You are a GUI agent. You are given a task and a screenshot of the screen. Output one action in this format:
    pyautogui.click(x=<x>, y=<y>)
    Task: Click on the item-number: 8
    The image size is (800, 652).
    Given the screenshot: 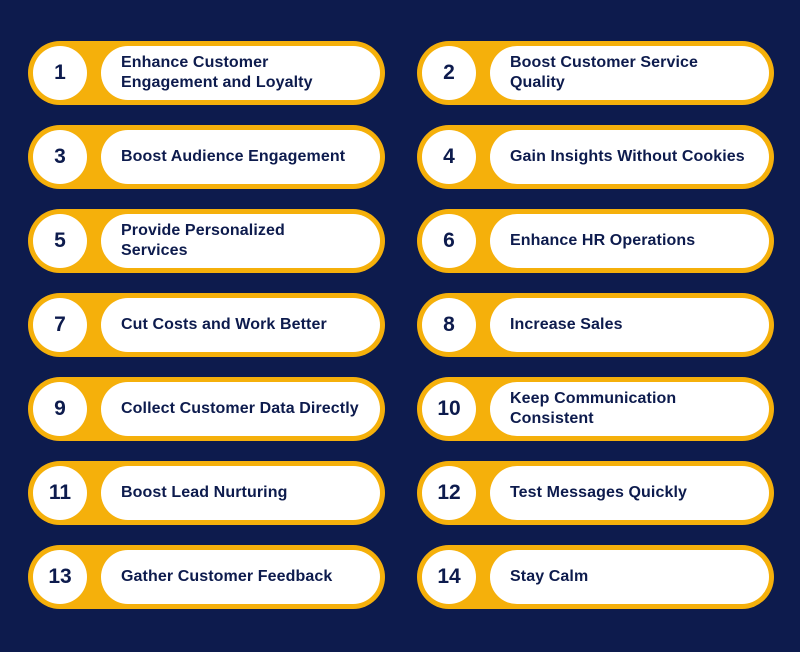 What is the action you would take?
    pyautogui.click(x=449, y=325)
    